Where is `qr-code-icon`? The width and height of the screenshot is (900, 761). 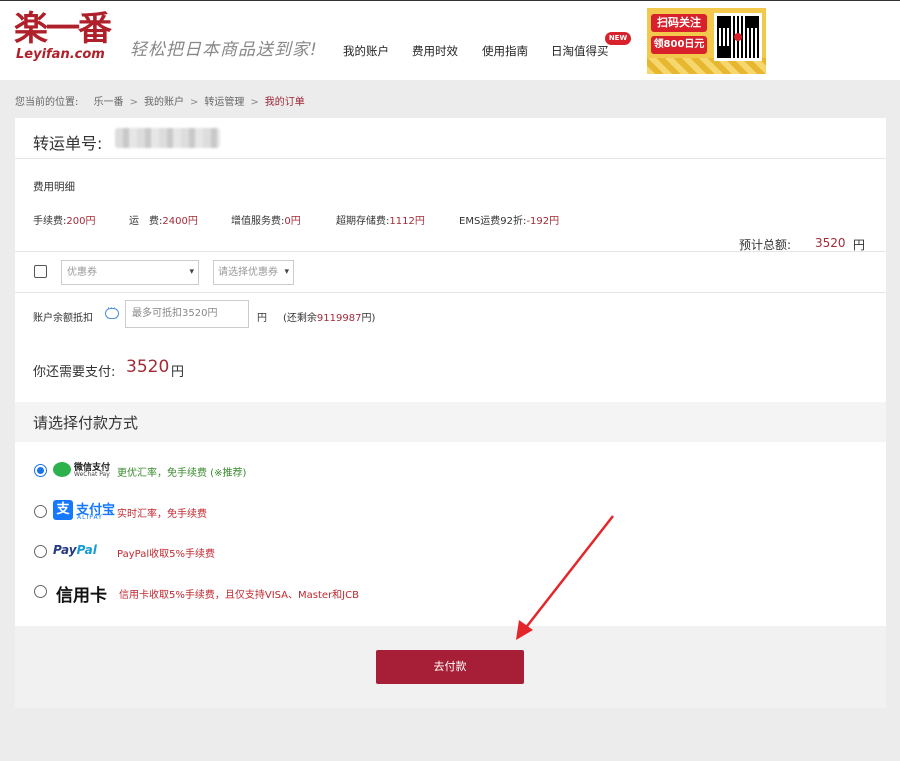
qr-code-icon is located at coordinates (738, 37).